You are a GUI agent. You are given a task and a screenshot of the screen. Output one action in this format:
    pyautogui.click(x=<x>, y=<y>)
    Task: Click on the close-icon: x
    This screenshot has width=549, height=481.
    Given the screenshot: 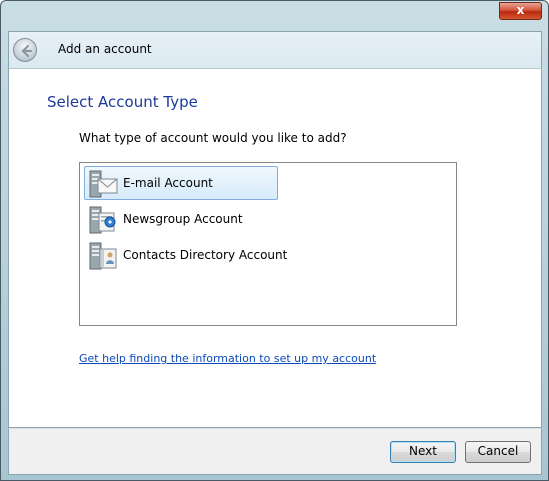 What is the action you would take?
    pyautogui.click(x=520, y=10)
    